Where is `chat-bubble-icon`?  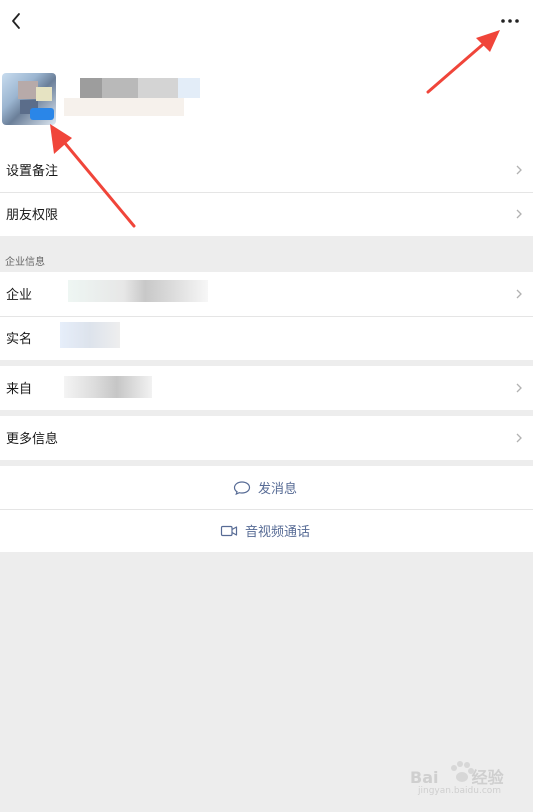 chat-bubble-icon is located at coordinates (242, 487).